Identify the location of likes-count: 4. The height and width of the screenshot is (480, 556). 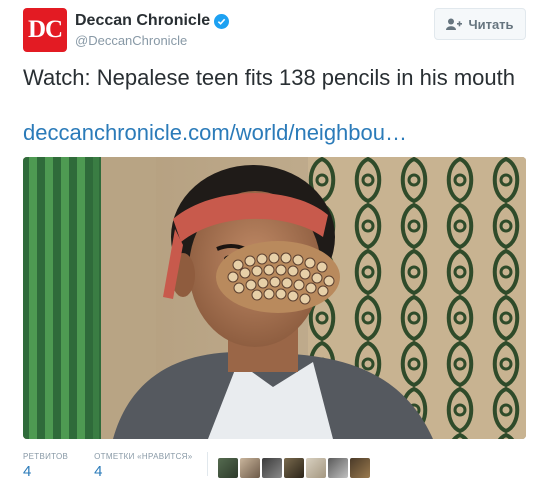
(143, 471).